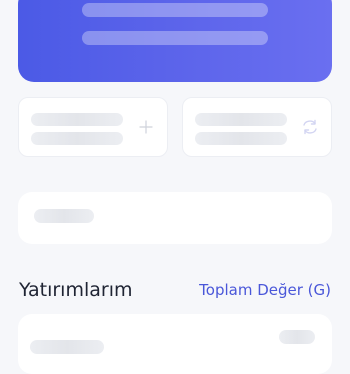 The image size is (350, 374). What do you see at coordinates (93, 127) in the screenshot?
I see `add-investment-card` at bounding box center [93, 127].